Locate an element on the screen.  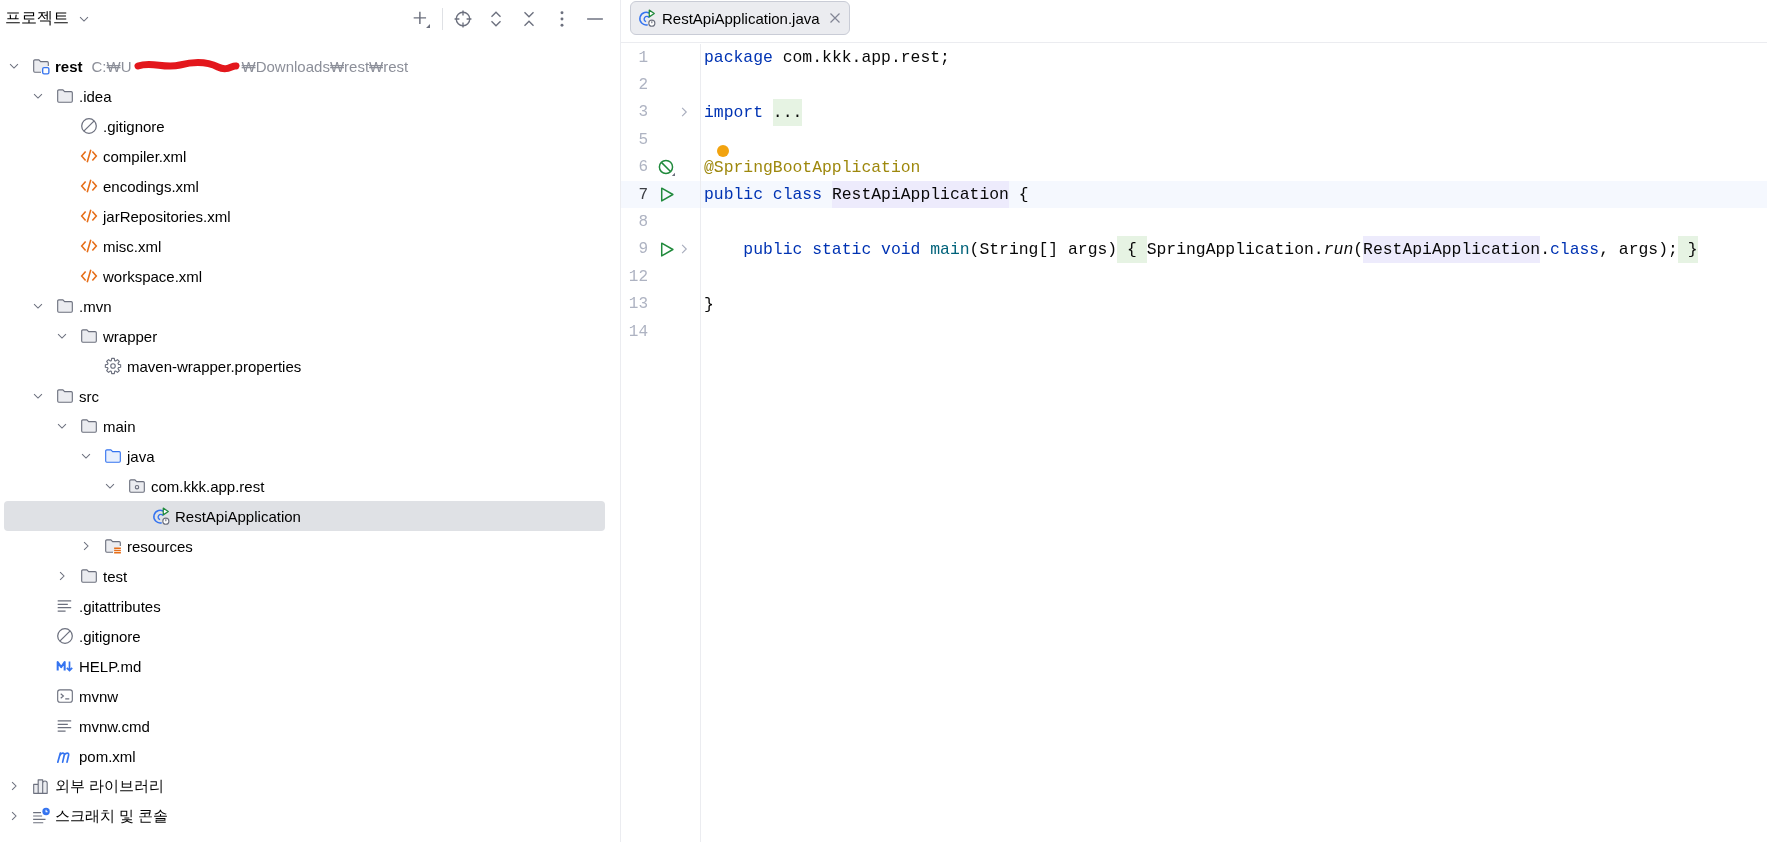
path-text: ₩Downloads₩rest₩rest is located at coordinates (325, 66).